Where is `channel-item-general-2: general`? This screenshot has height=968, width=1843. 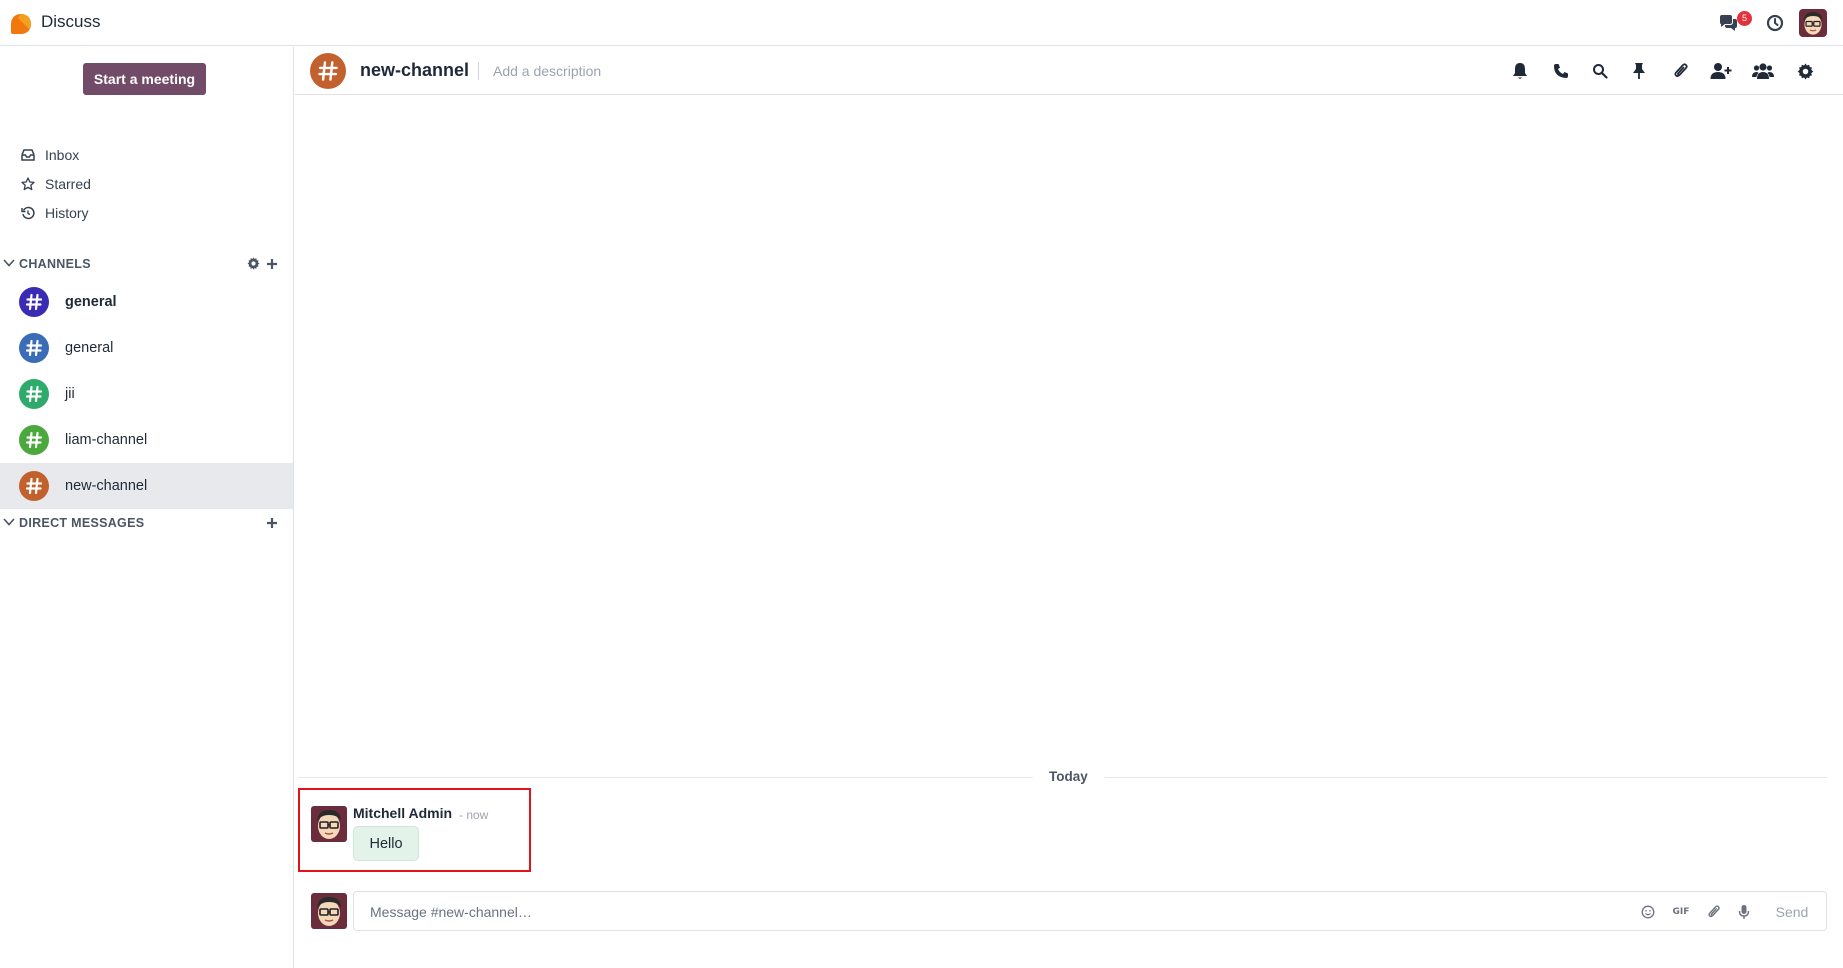 channel-item-general-2: general is located at coordinates (146, 348).